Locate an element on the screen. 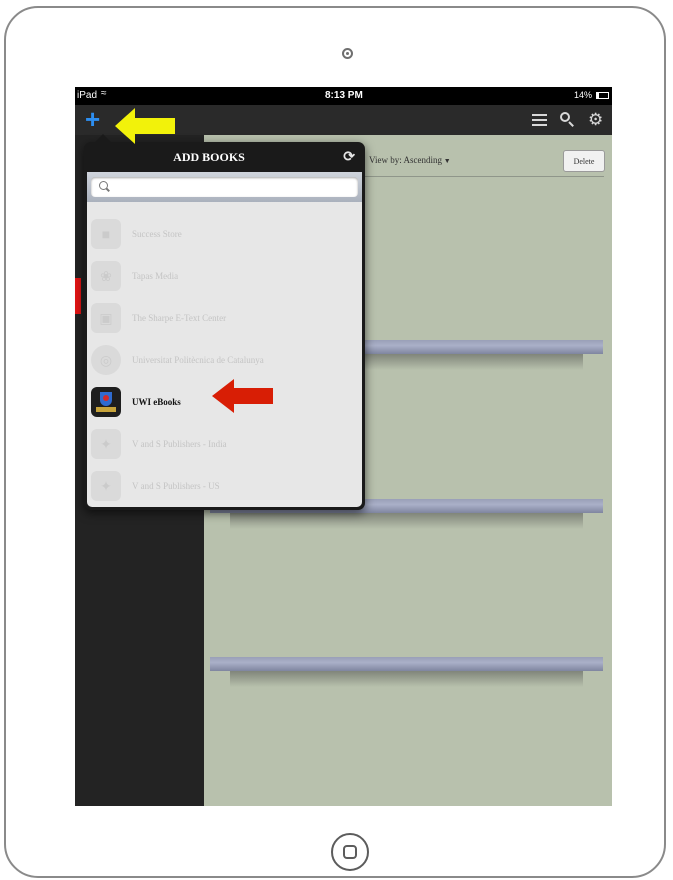 Image resolution: width=673 pixels, height=880 pixels. publisher-row: ❀ Tapas Media is located at coordinates (224, 276).